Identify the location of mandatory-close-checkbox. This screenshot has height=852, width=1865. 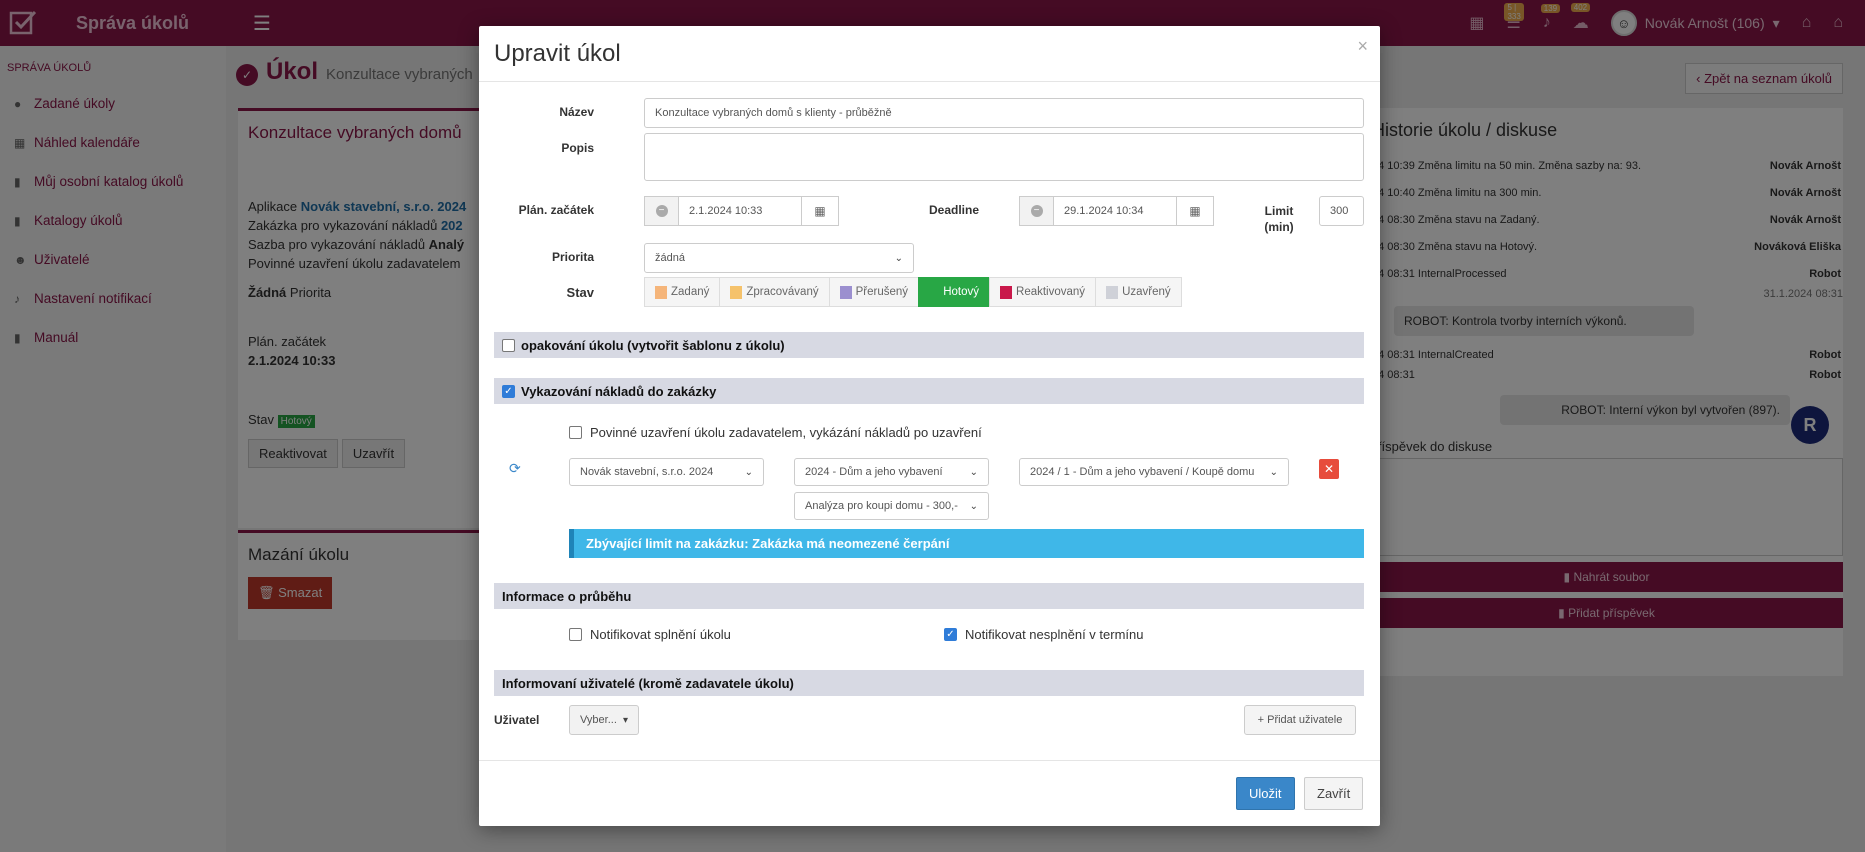
(575, 432).